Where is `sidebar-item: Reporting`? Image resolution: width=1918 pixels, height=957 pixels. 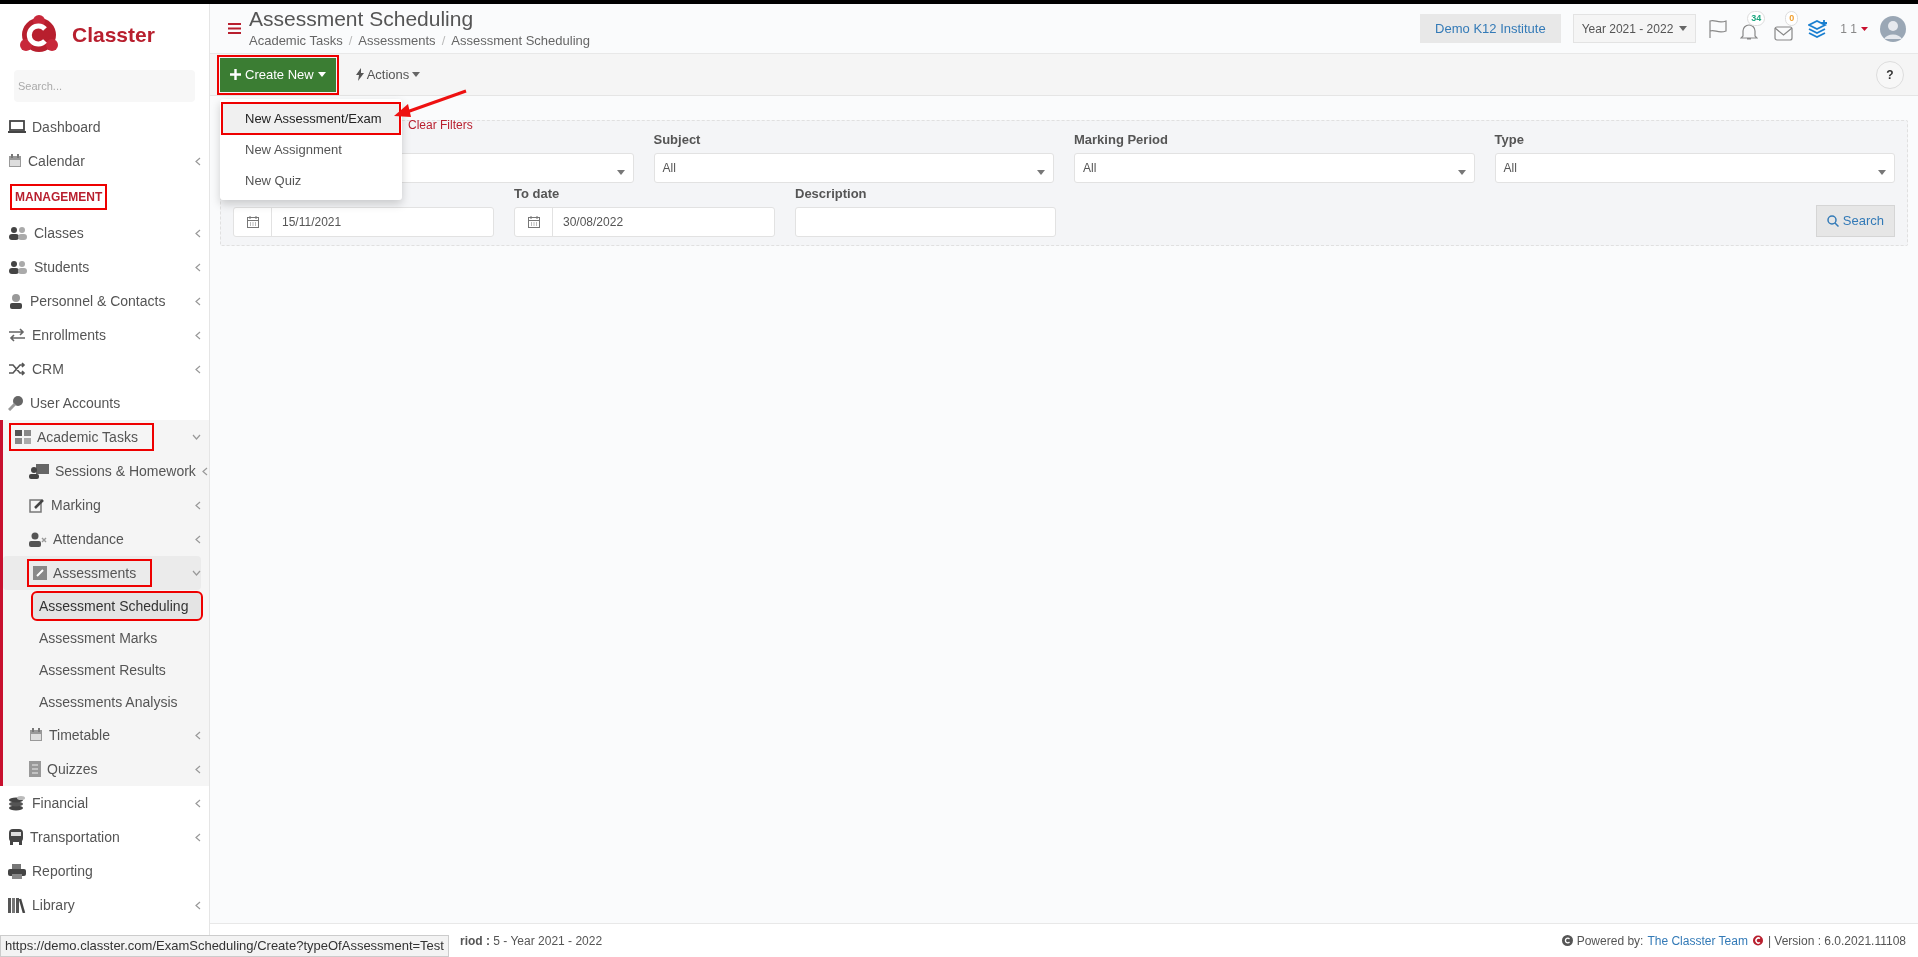
sidebar-item: Reporting is located at coordinates (100, 871).